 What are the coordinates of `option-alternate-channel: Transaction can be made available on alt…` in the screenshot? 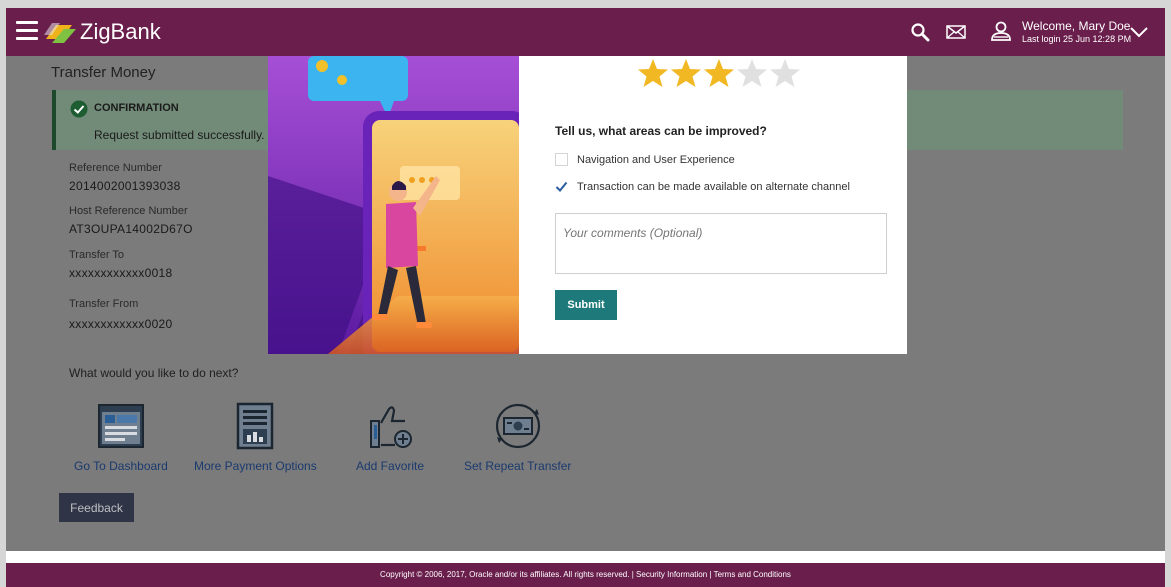 It's located at (702, 186).